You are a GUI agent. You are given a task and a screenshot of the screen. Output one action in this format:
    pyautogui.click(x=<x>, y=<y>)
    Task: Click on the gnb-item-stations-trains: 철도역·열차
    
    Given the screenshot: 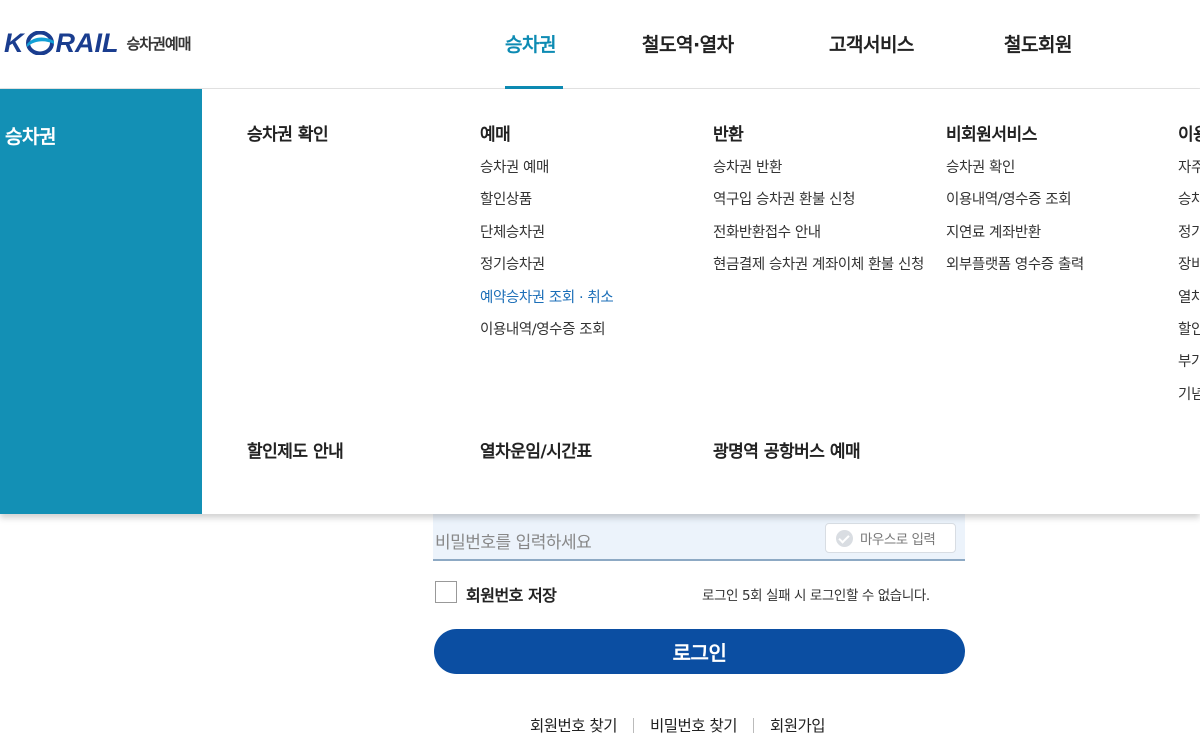 What is the action you would take?
    pyautogui.click(x=688, y=43)
    